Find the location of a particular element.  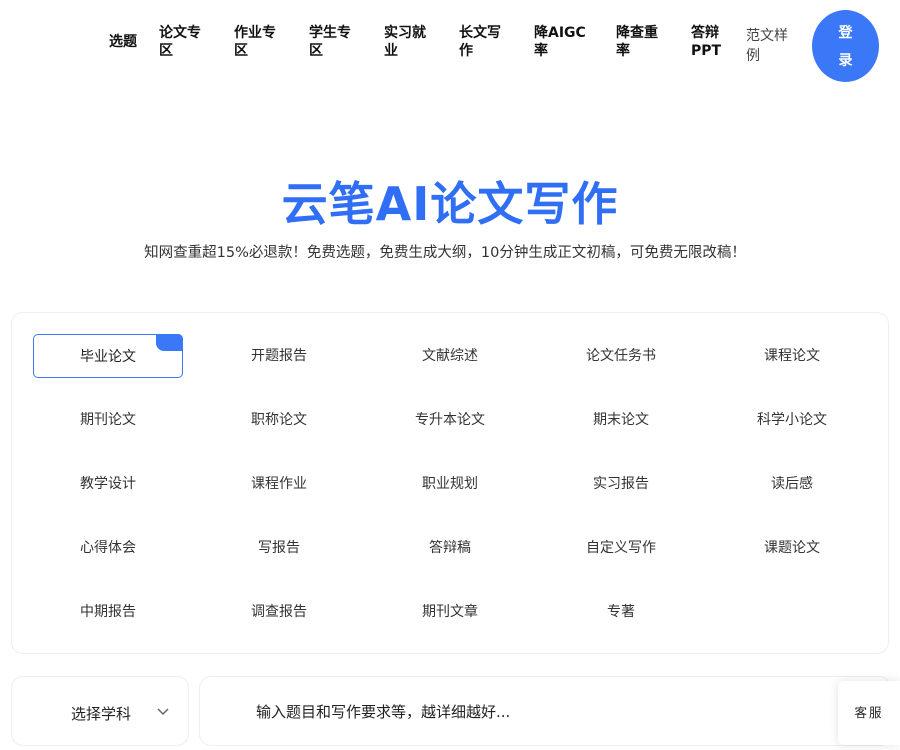

category-item: 调查报告 is located at coordinates (279, 612).